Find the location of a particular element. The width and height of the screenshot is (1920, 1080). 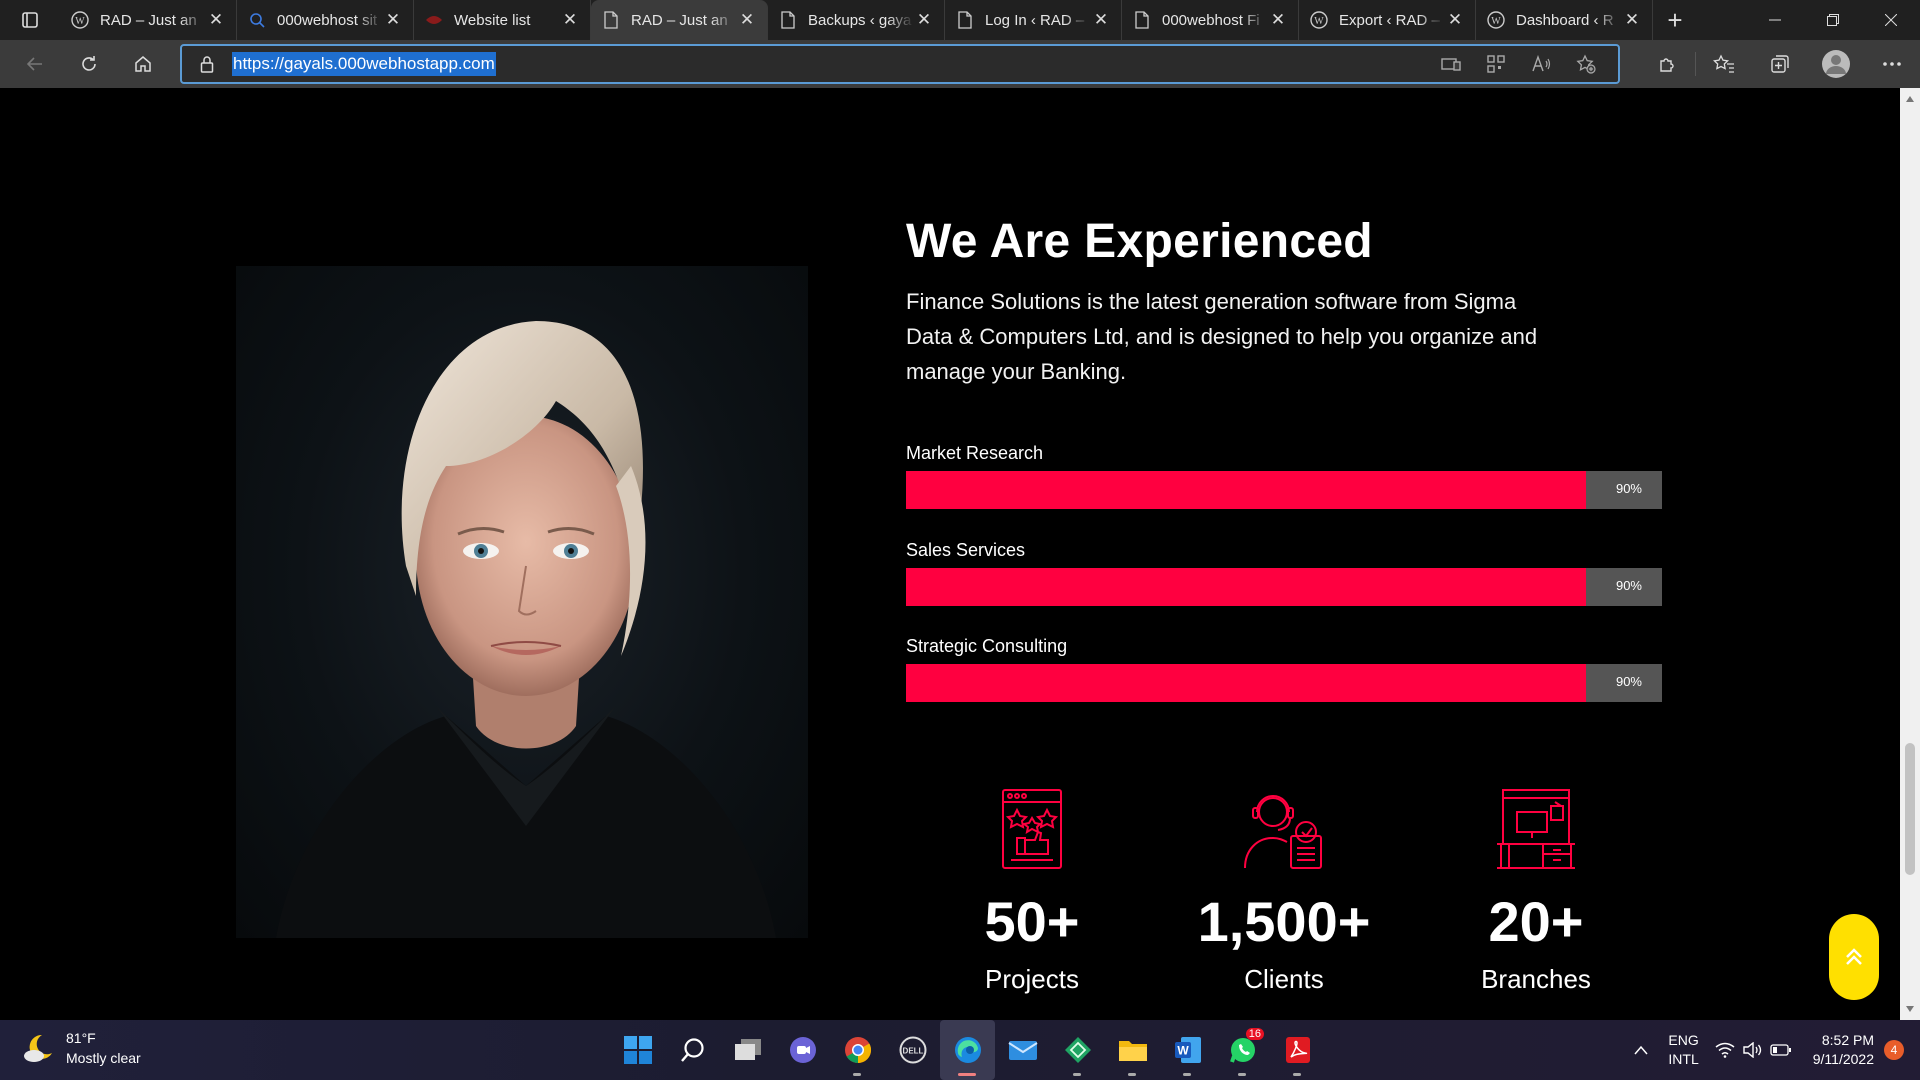

whatsapp-icon is located at coordinates (1242, 1050).